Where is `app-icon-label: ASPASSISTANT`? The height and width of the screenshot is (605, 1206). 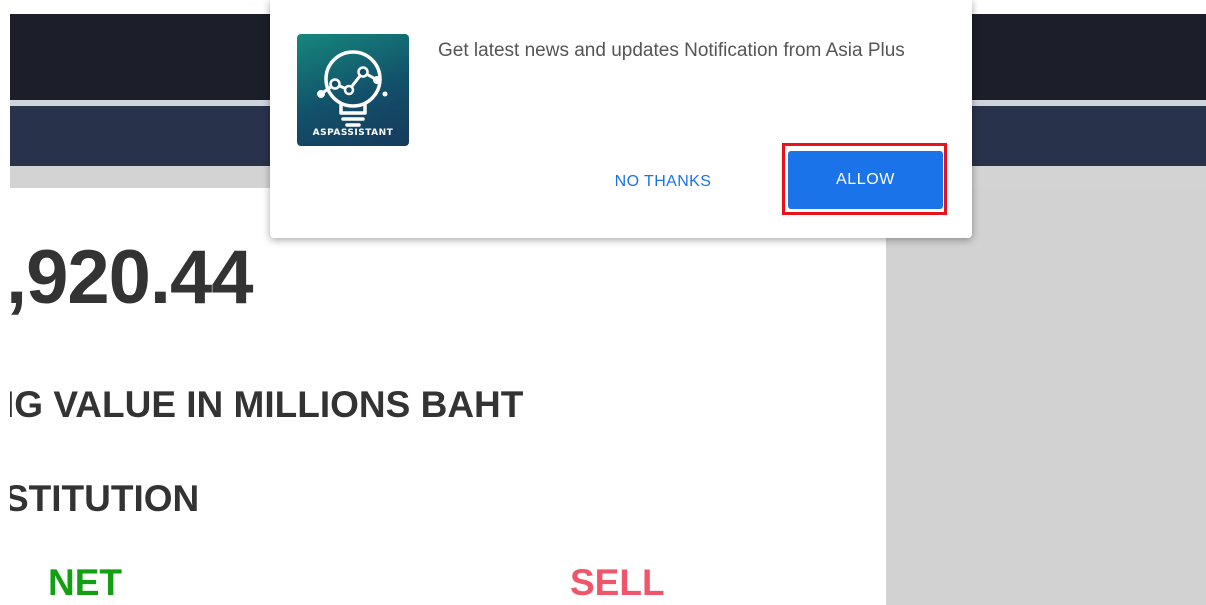
app-icon-label: ASPASSISTANT is located at coordinates (353, 133).